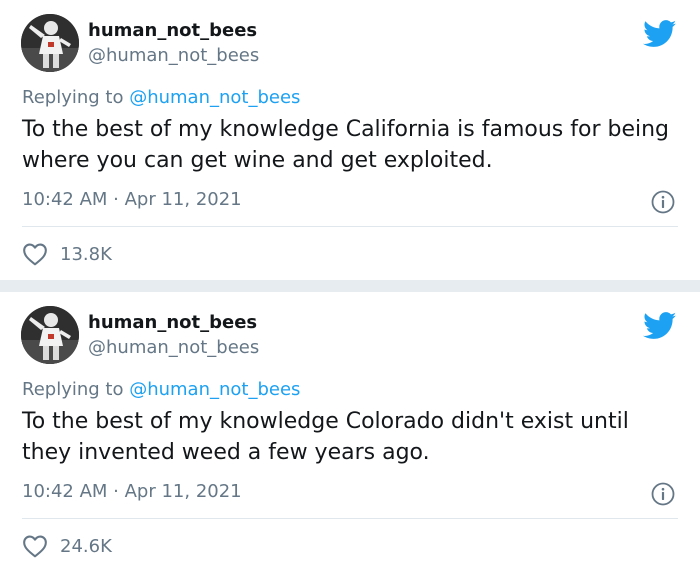 This screenshot has width=700, height=572. Describe the element at coordinates (86, 546) in the screenshot. I see `like-count: 24.6K` at that location.